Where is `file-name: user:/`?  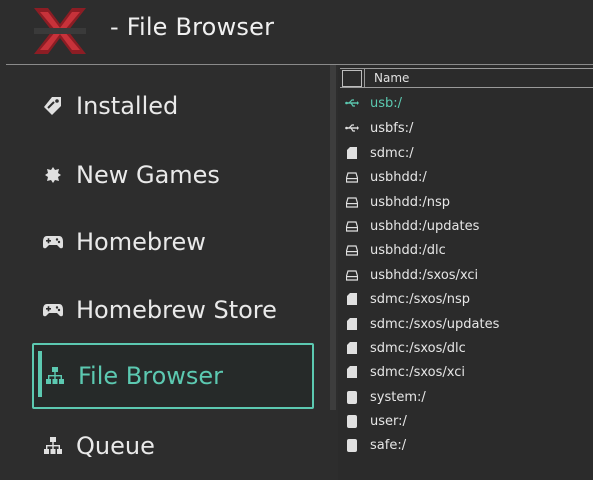 file-name: user:/ is located at coordinates (388, 421).